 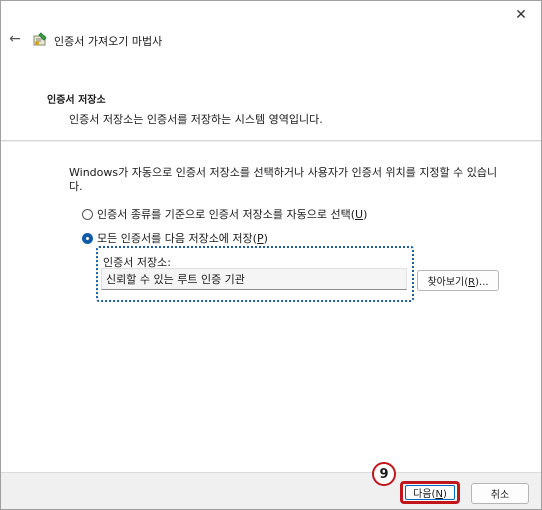 I want to click on radio-button-checked, so click(x=87, y=238).